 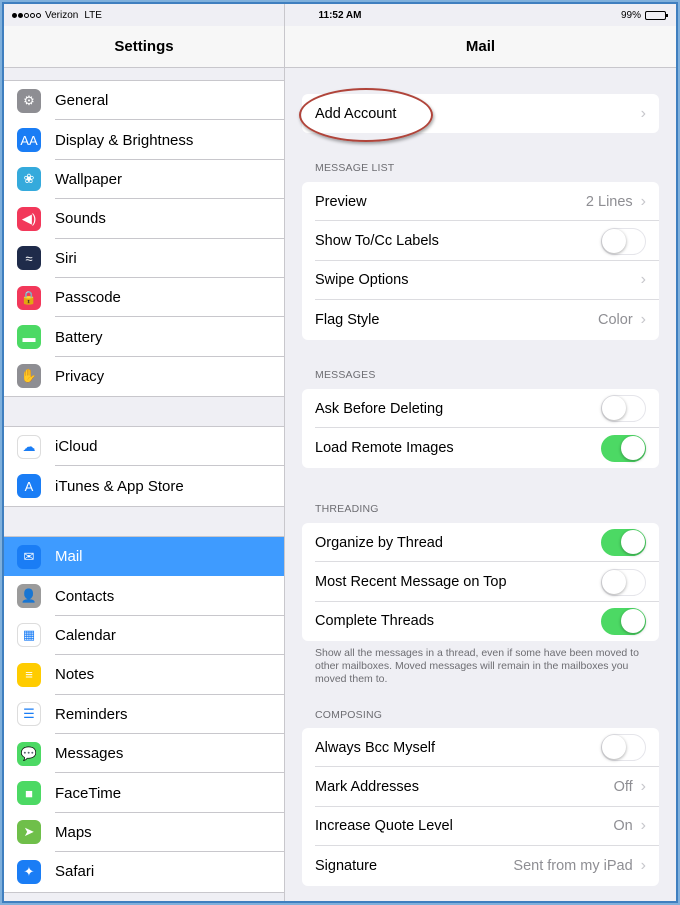 I want to click on sidebar-item-mail: ✉ Mail, so click(x=144, y=557).